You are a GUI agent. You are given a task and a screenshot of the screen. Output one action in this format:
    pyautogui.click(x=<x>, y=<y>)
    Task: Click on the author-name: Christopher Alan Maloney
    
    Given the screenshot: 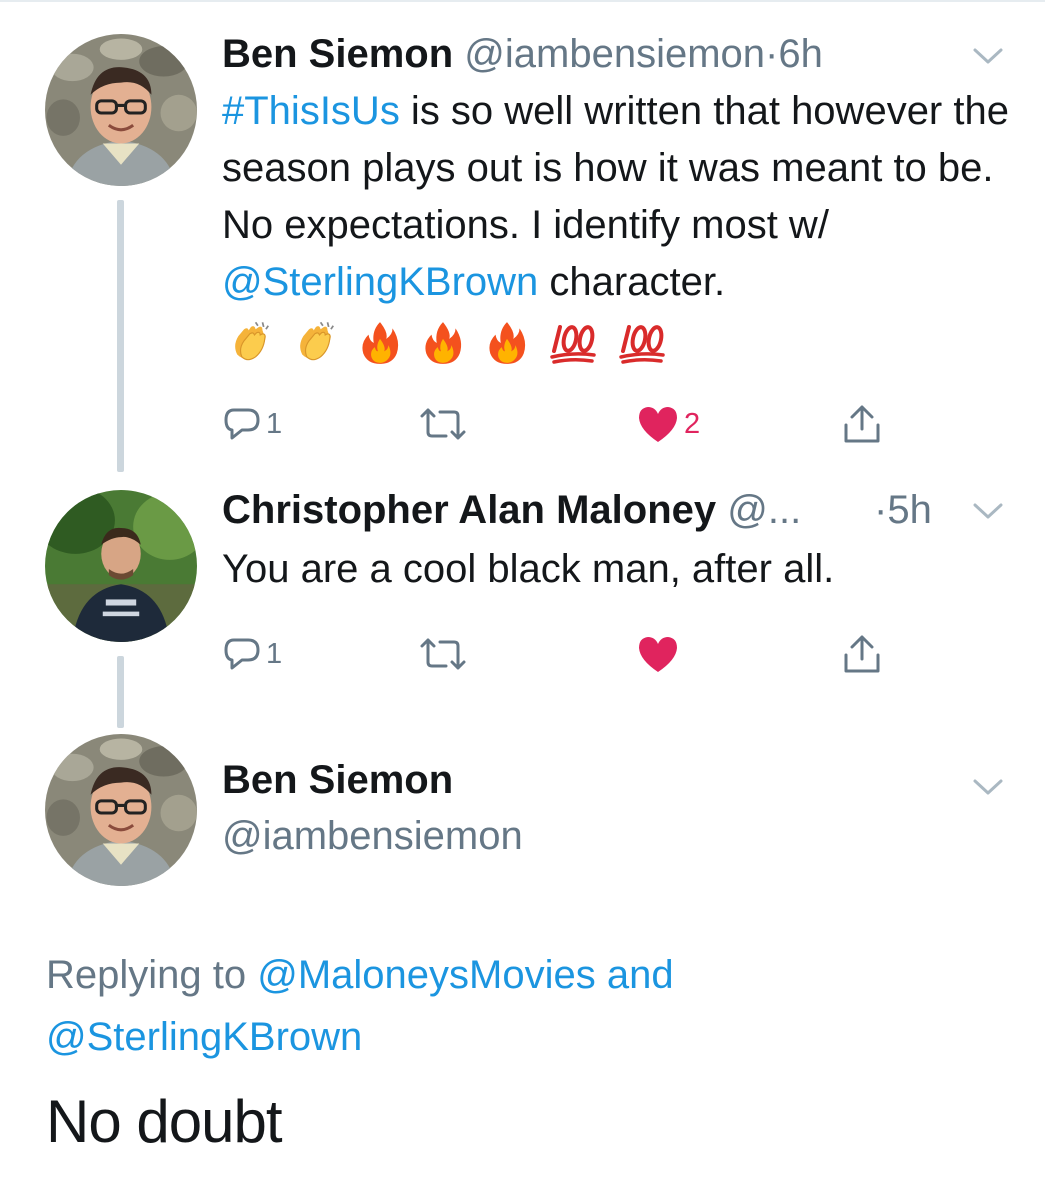 What is the action you would take?
    pyautogui.click(x=469, y=510)
    